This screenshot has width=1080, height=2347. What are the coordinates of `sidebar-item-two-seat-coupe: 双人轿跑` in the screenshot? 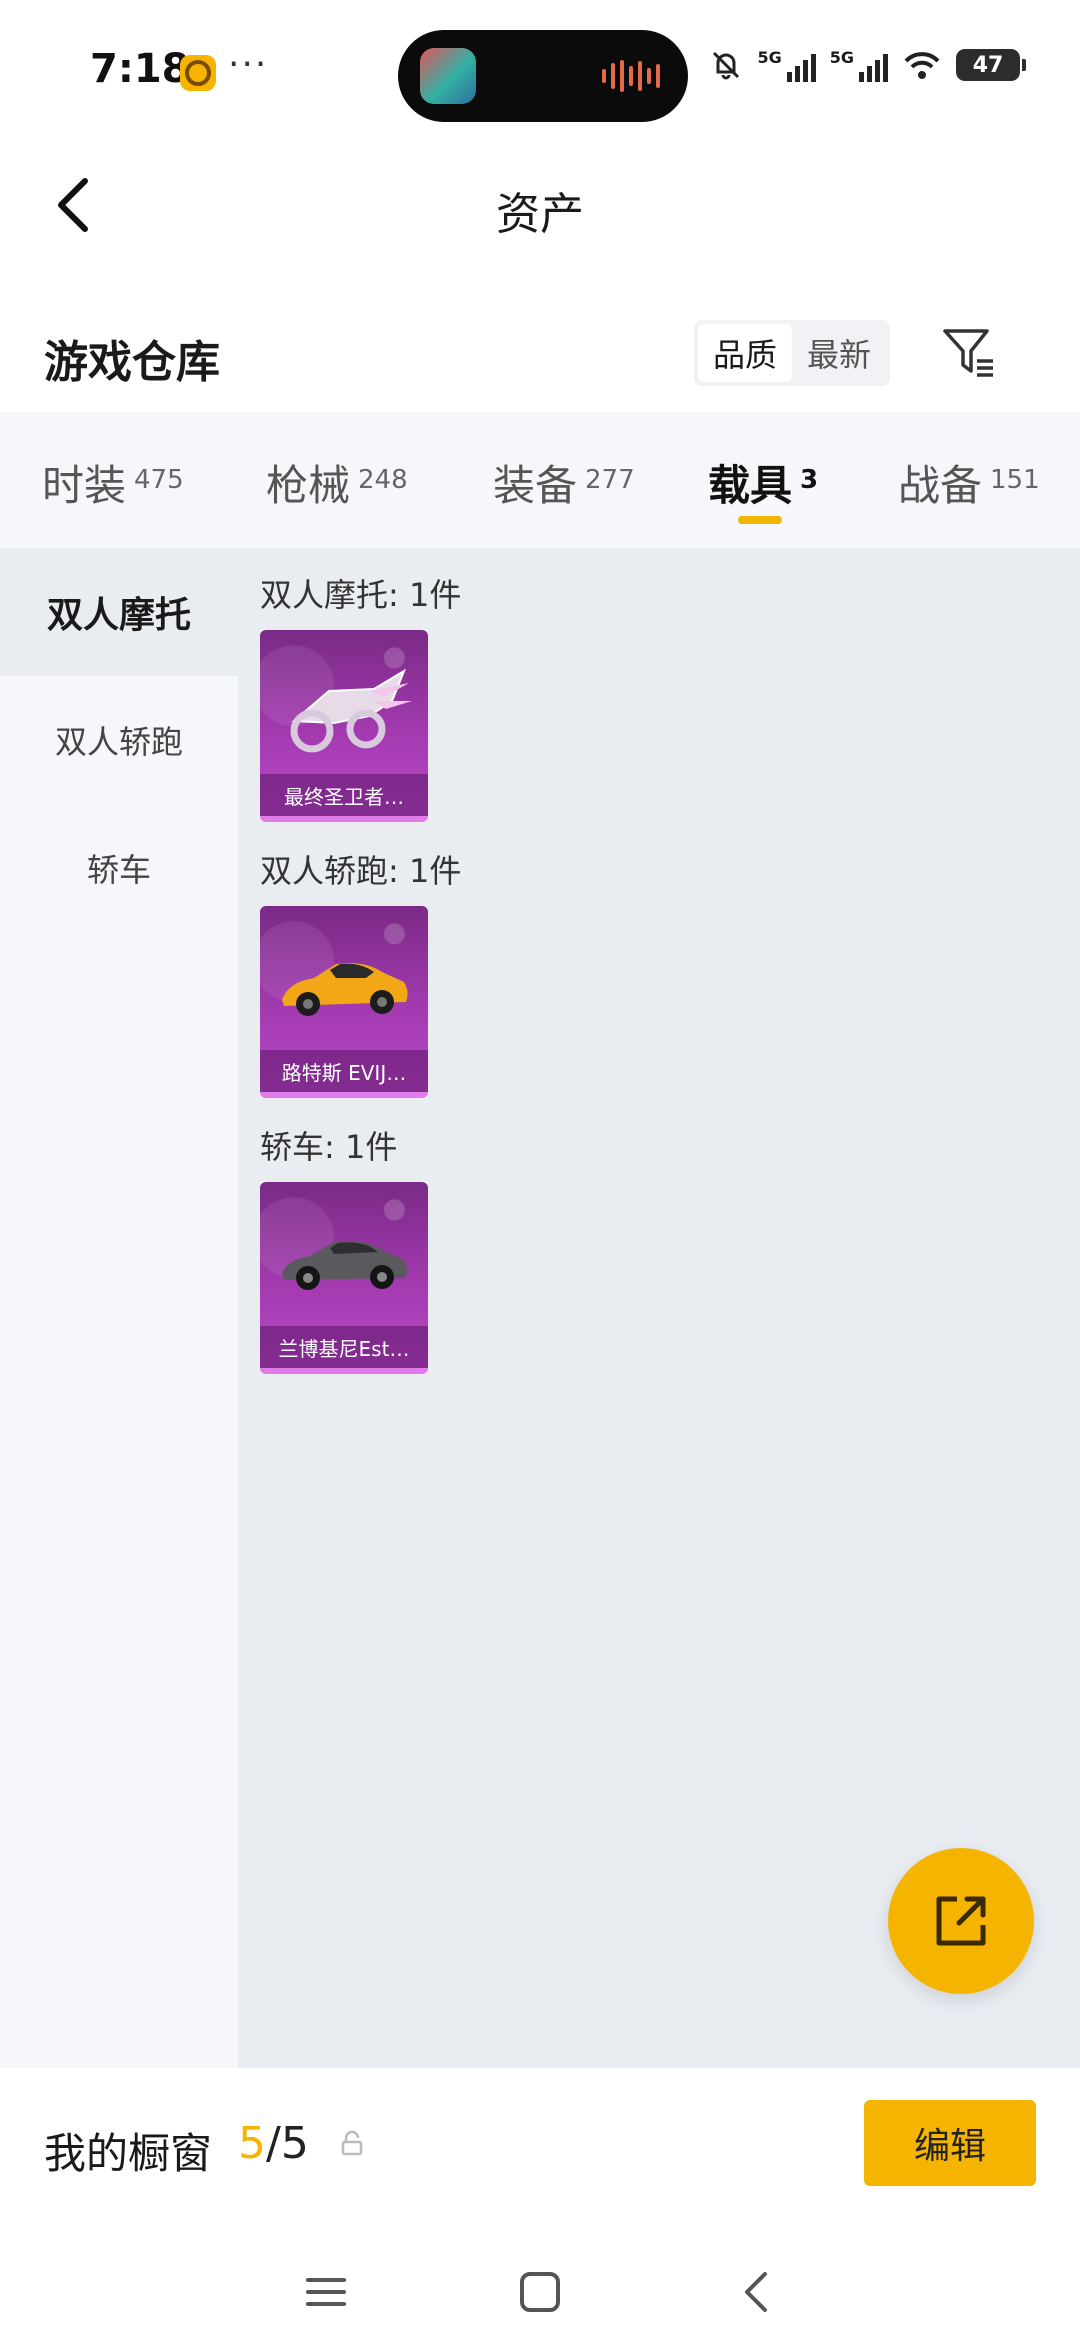 It's located at (119, 740).